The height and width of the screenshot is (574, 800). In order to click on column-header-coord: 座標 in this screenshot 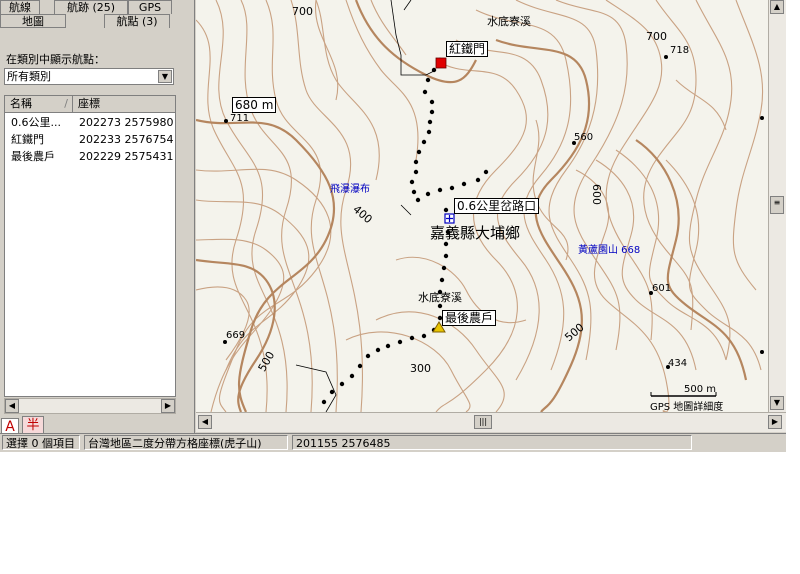, I will do `click(124, 104)`.